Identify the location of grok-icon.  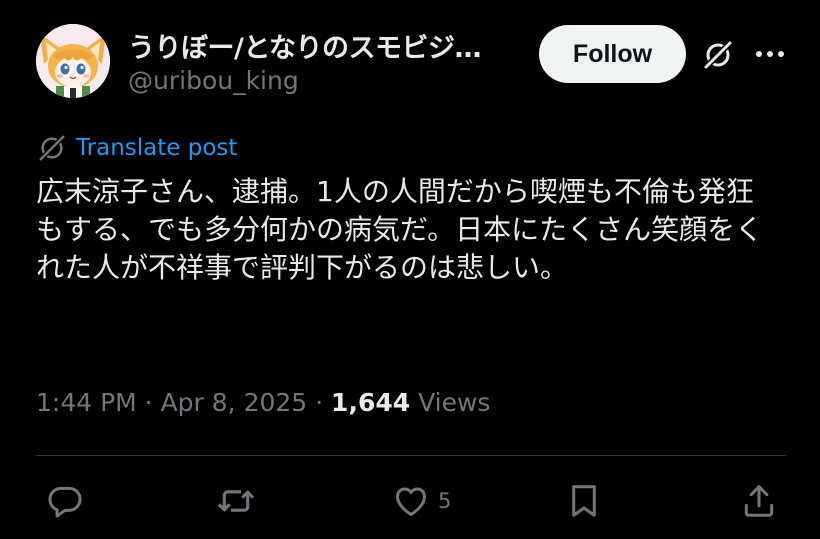
(718, 55).